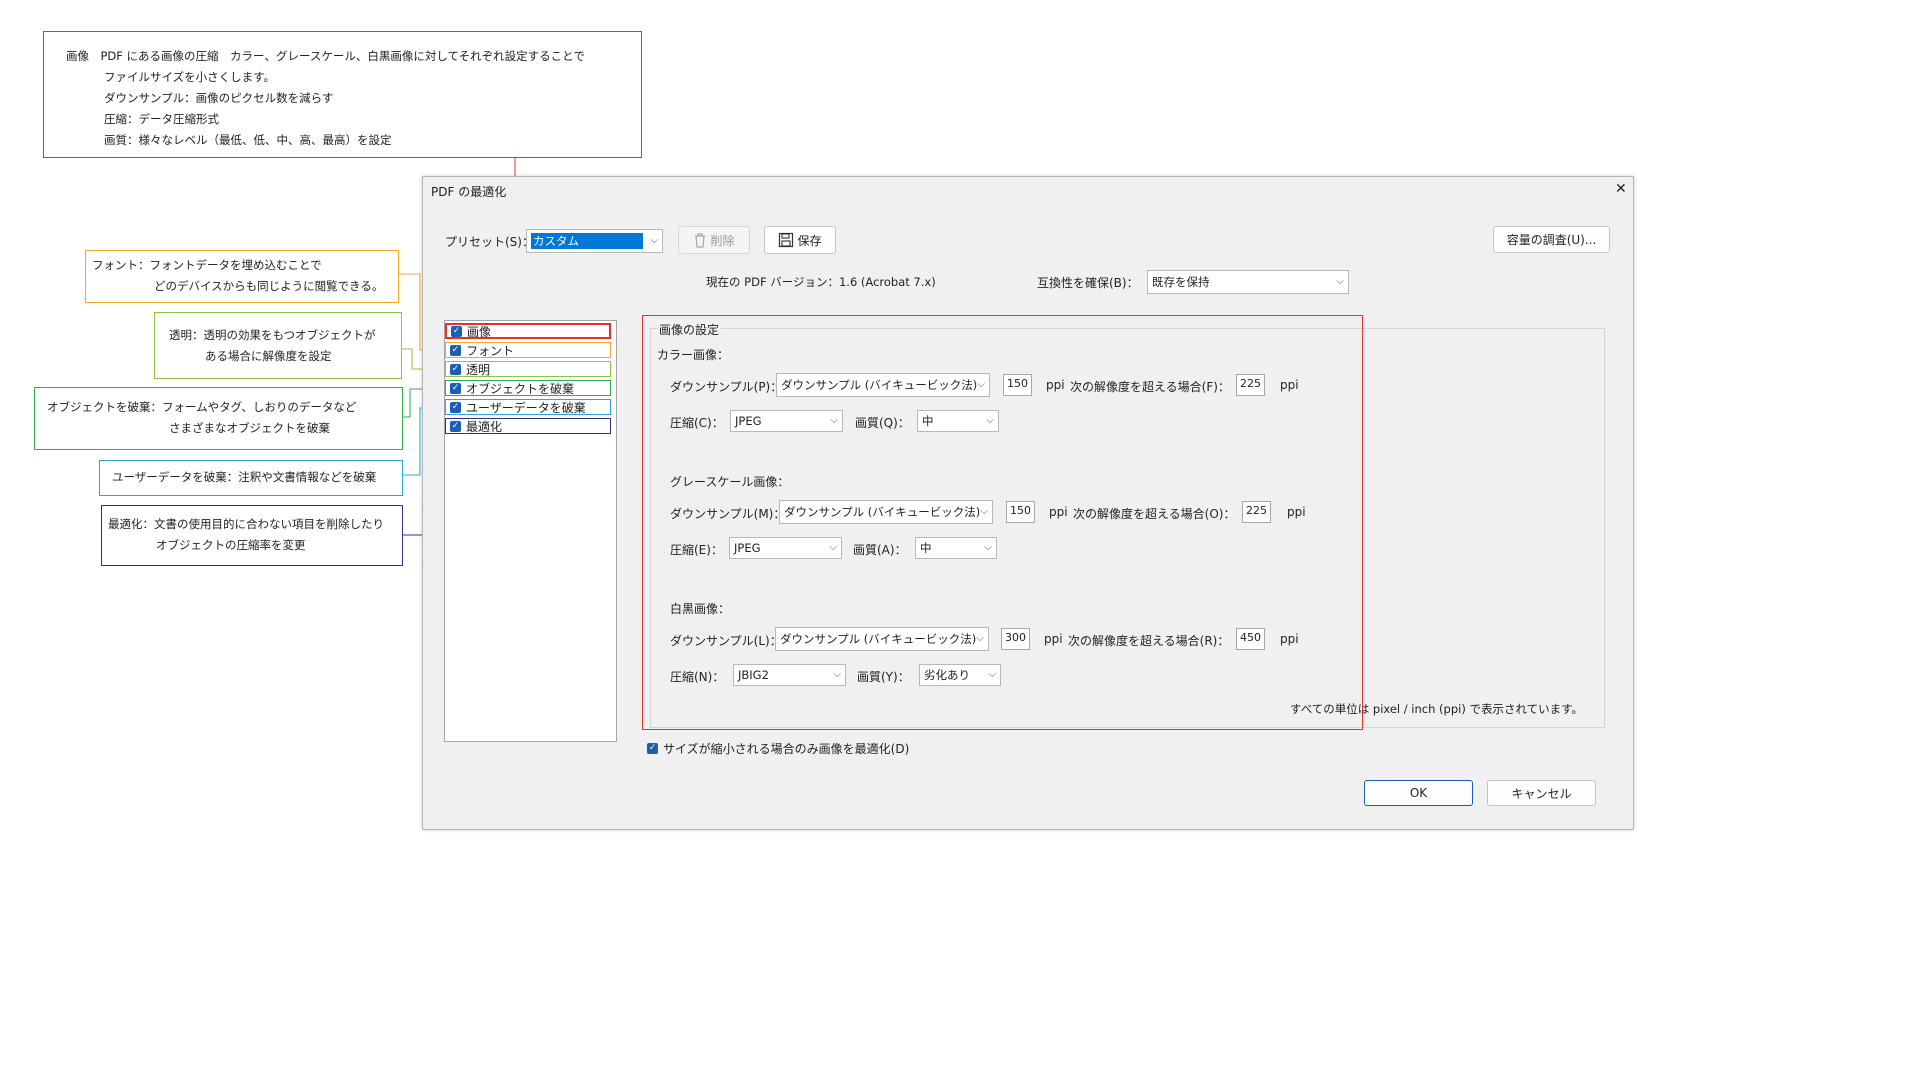  Describe the element at coordinates (880, 550) in the screenshot. I see `gray-quality-label: 画質(A)：` at that location.